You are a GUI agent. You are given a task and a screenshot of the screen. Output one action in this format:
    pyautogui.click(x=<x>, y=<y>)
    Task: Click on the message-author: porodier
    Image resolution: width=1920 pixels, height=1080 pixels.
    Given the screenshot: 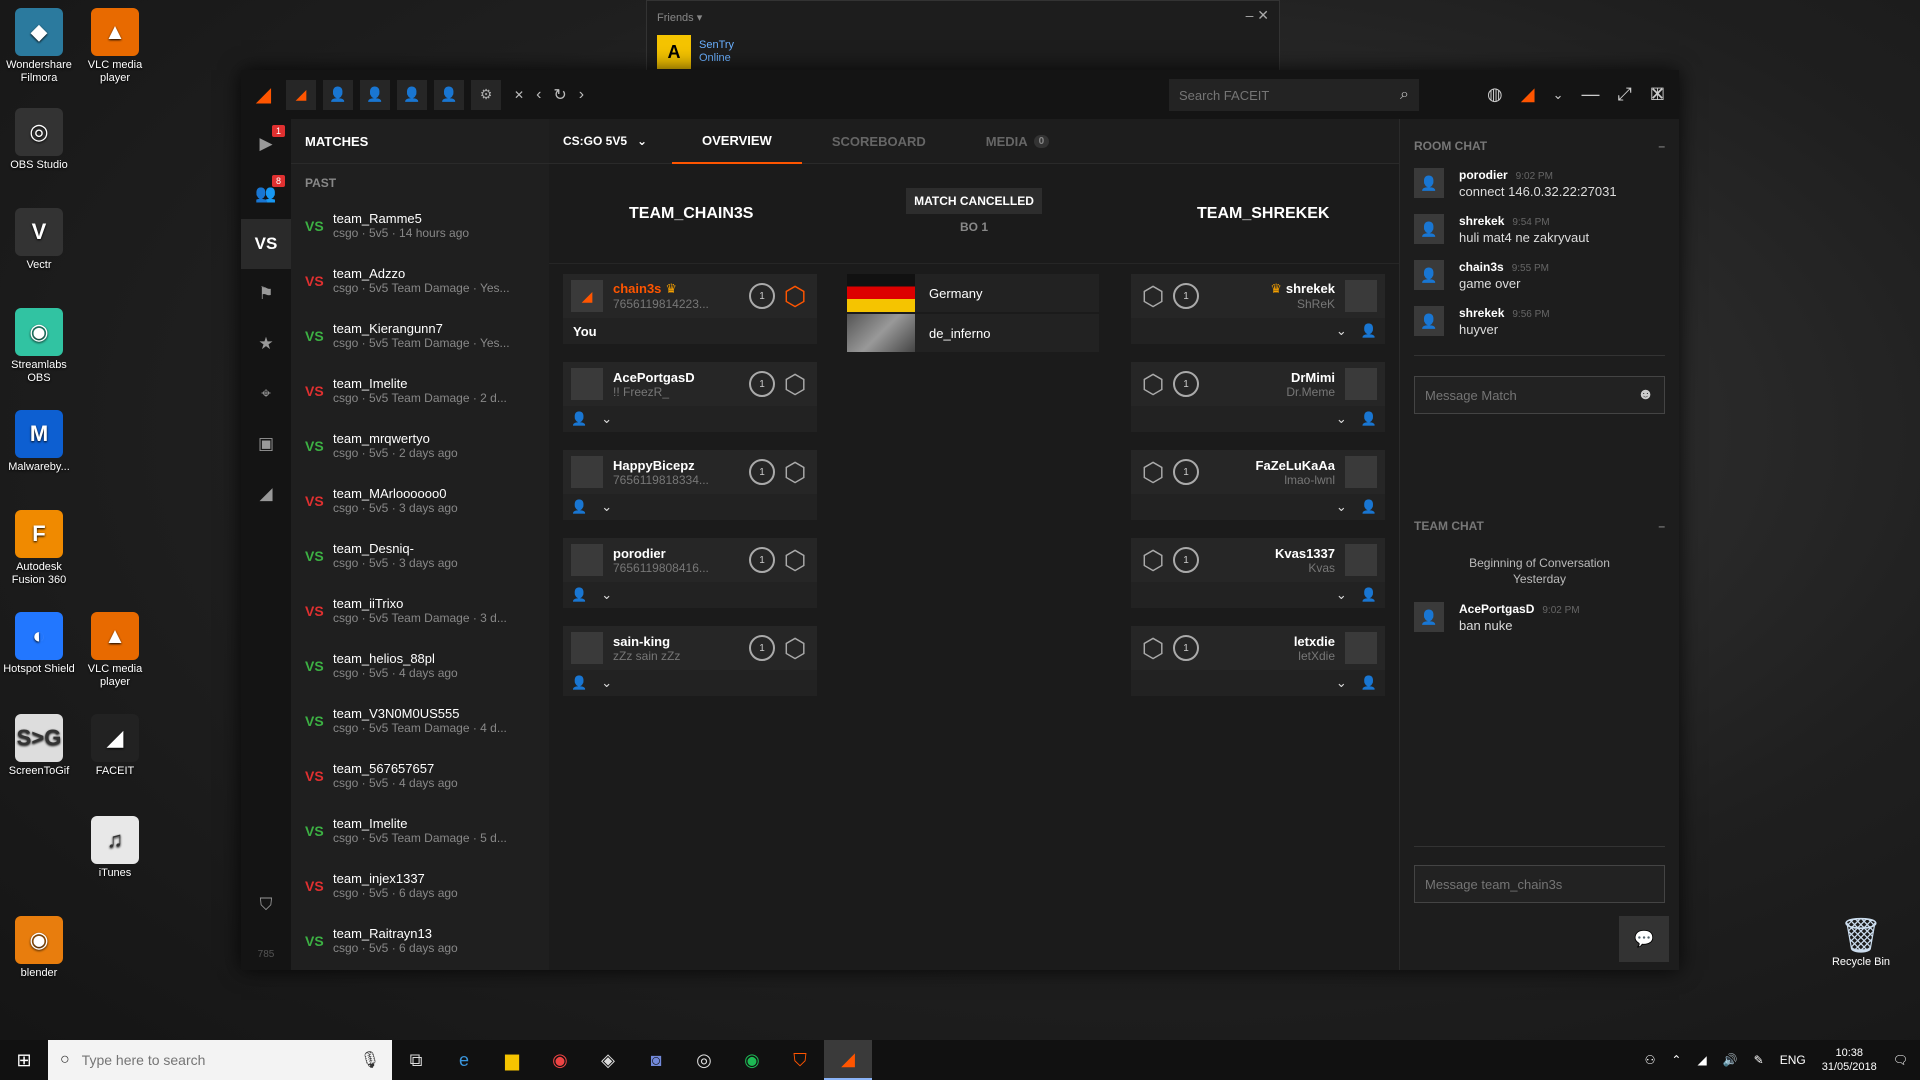 What is the action you would take?
    pyautogui.click(x=1483, y=175)
    